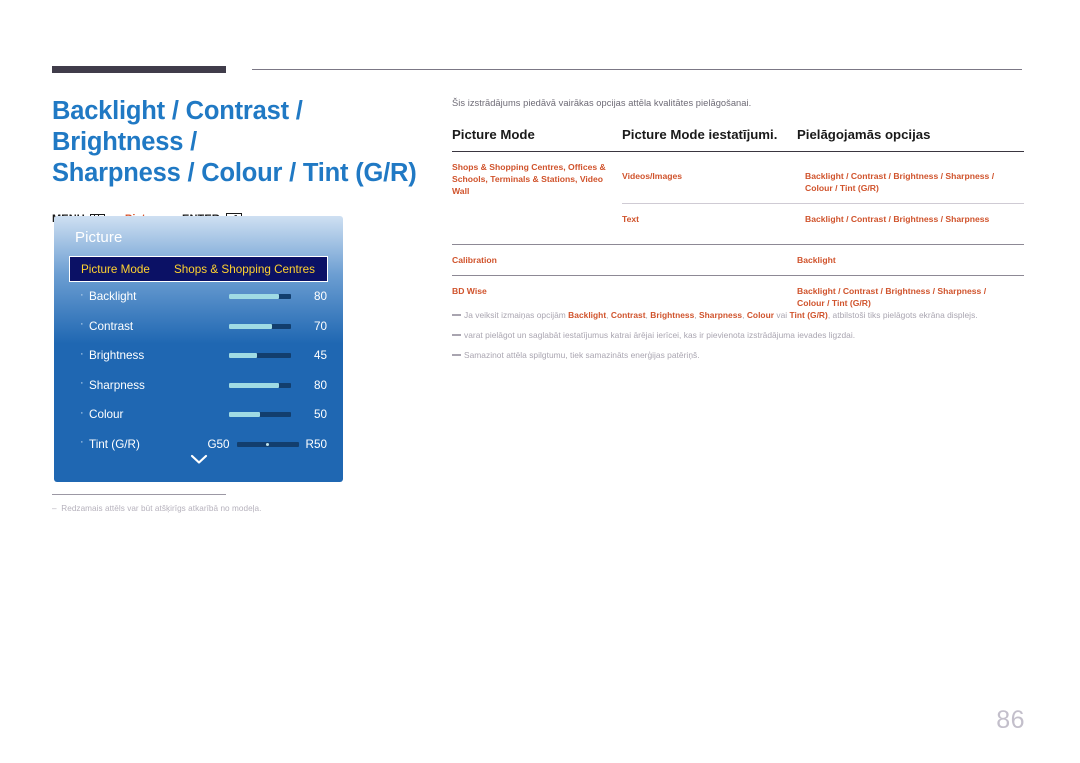 This screenshot has width=1080, height=763. What do you see at coordinates (864, 134) in the screenshot?
I see `table-header-options: Pielāgojamās opcijas` at bounding box center [864, 134].